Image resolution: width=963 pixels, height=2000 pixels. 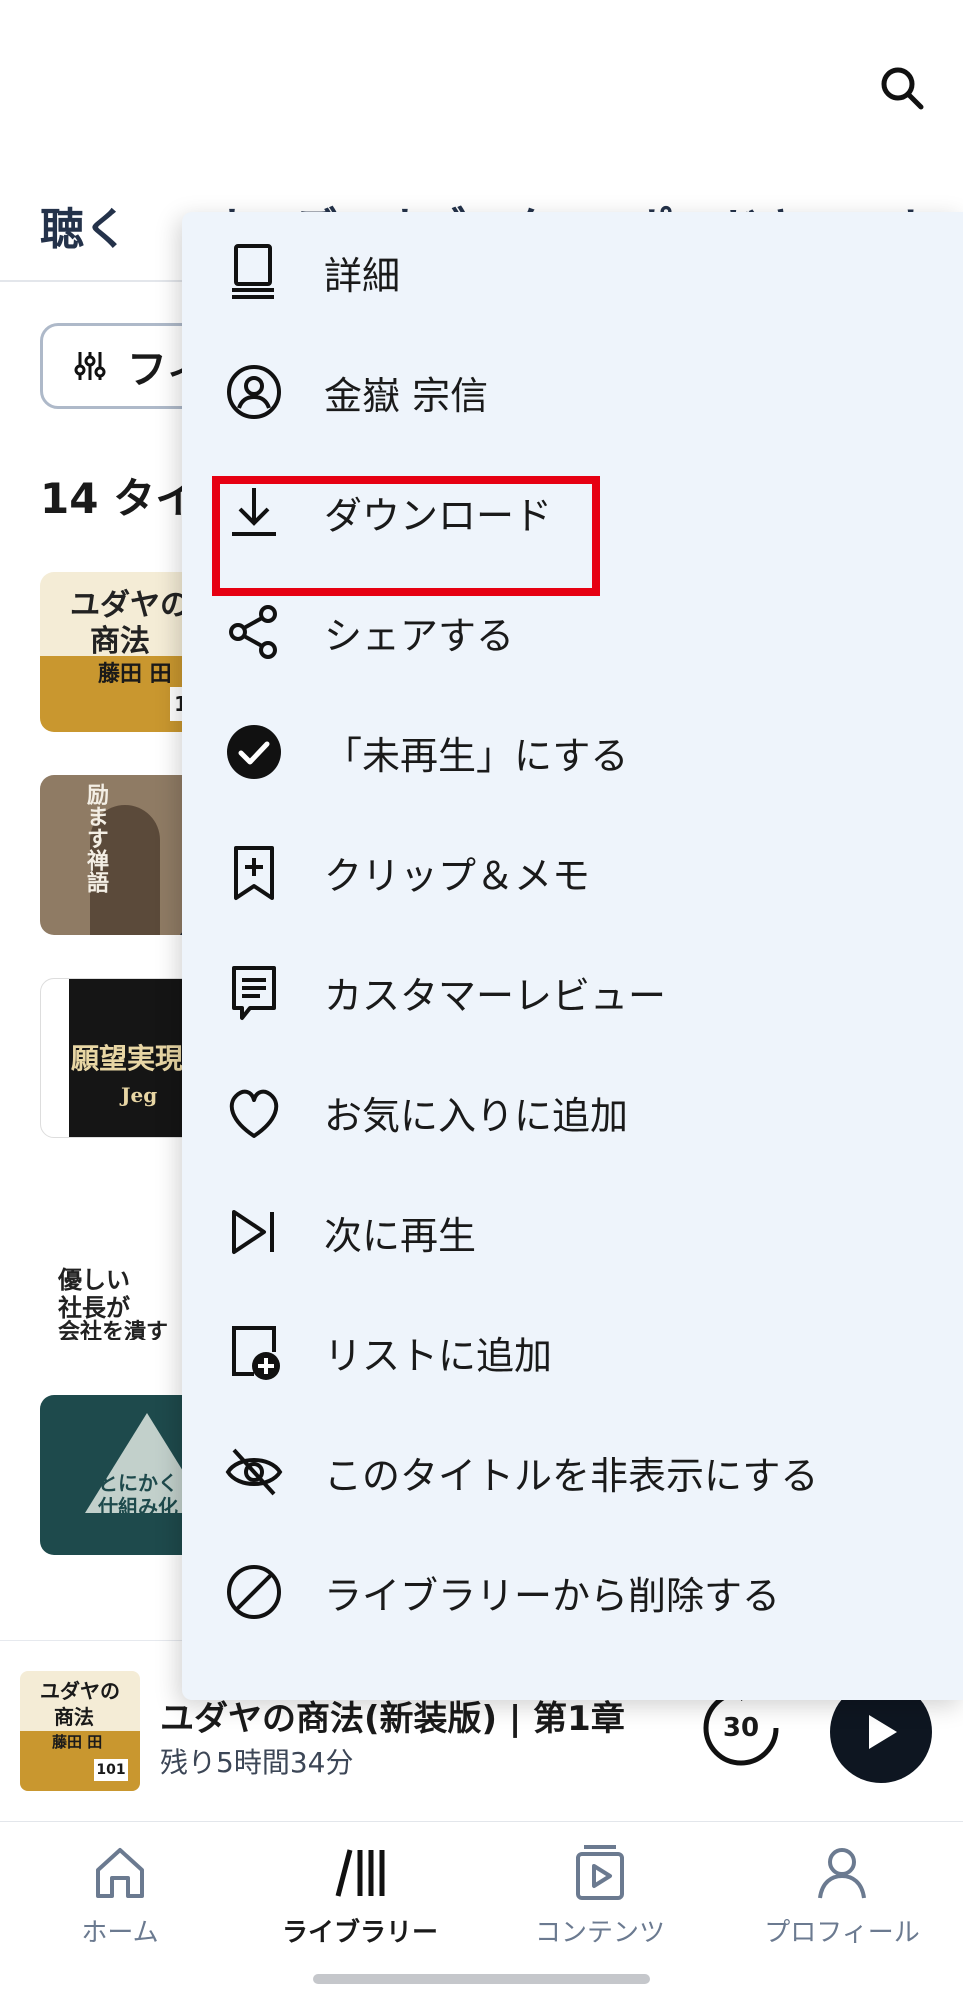 What do you see at coordinates (481, 1979) in the screenshot?
I see `home-indicator` at bounding box center [481, 1979].